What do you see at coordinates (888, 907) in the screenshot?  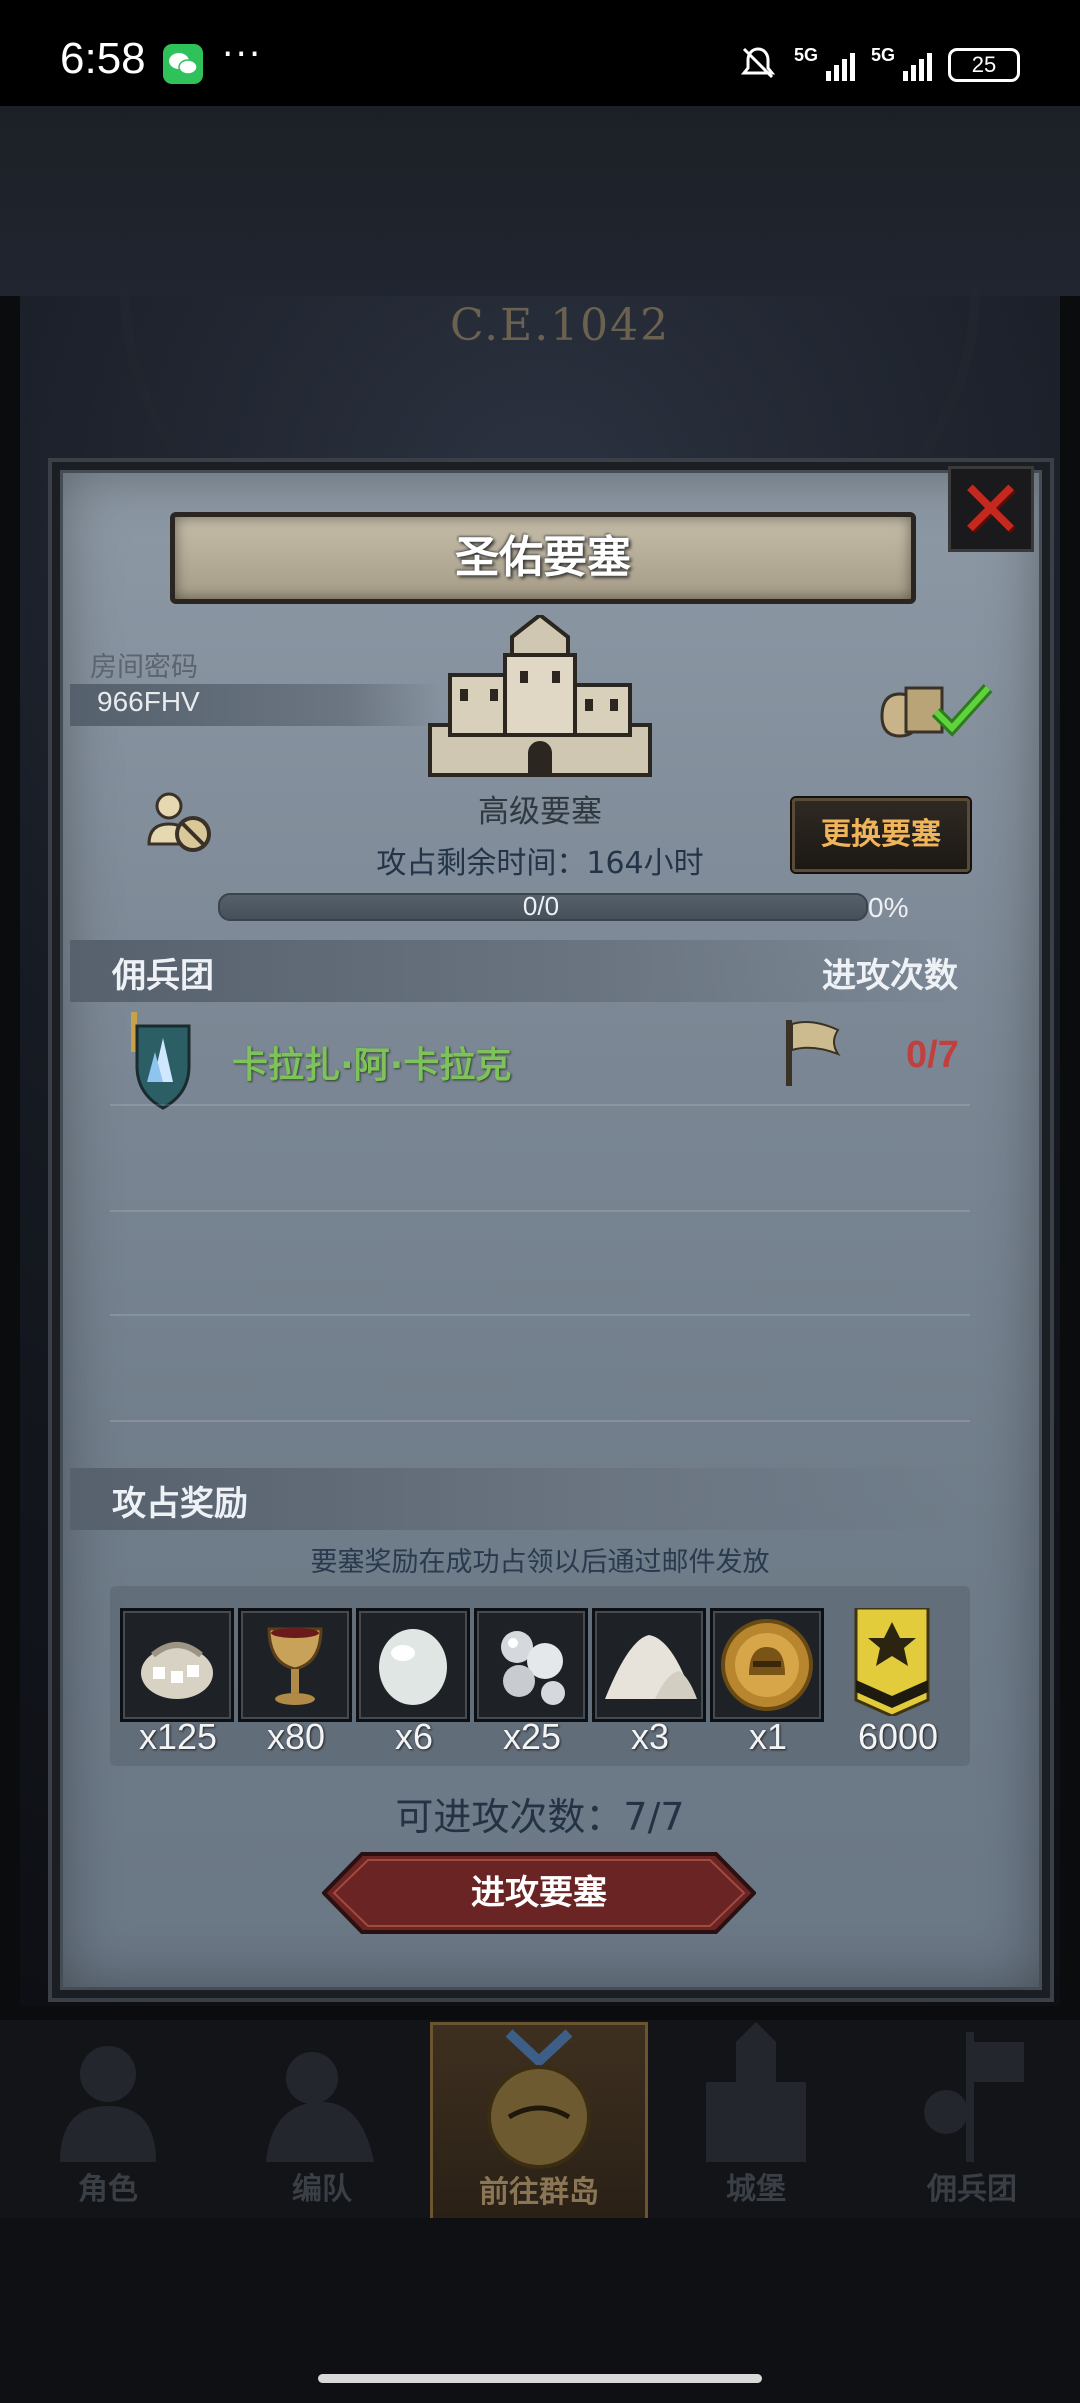 I see `capture-progress-percent: 0%` at bounding box center [888, 907].